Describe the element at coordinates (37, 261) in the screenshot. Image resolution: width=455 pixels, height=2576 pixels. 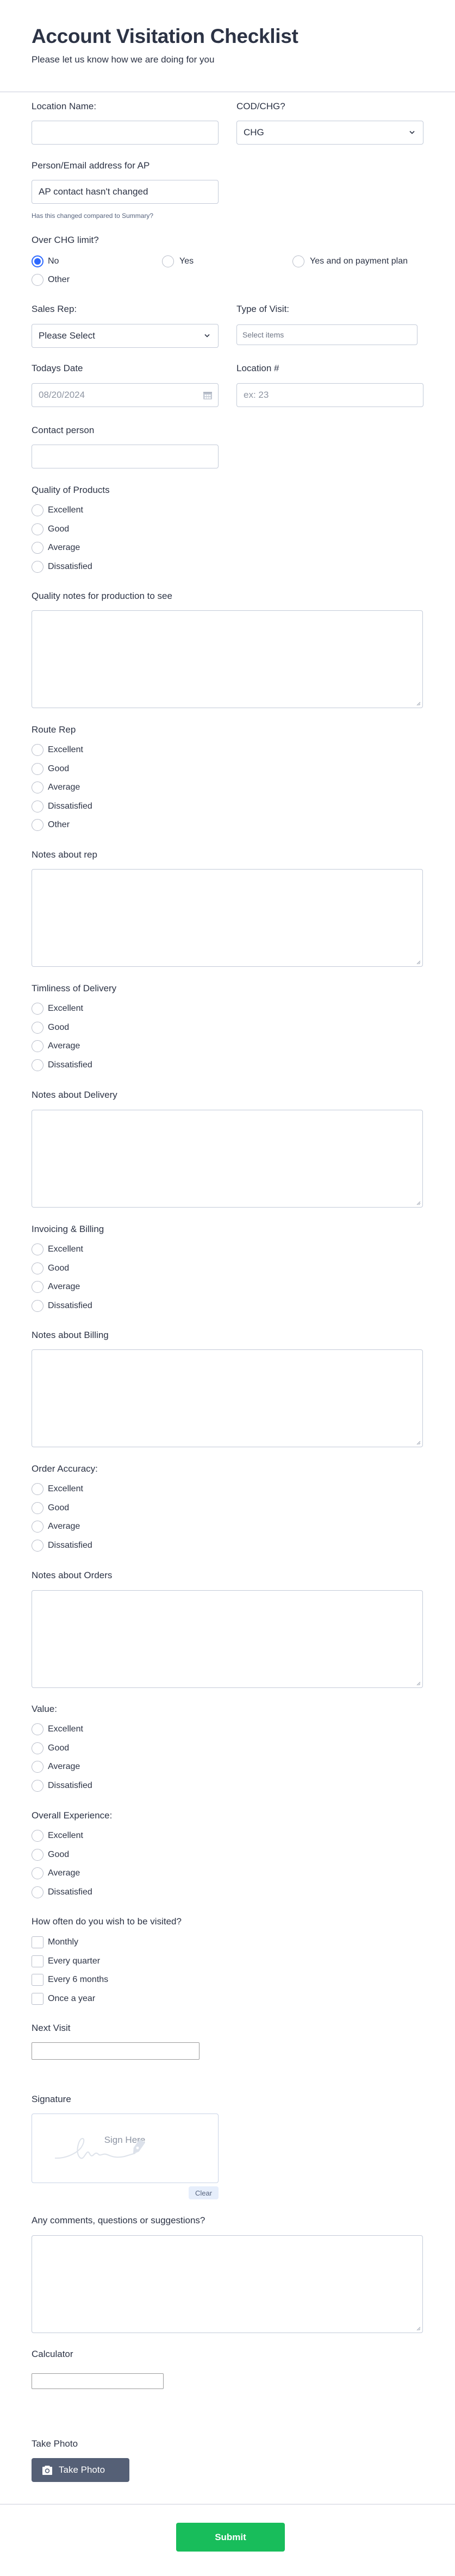
I see `radio-button-selected` at that location.